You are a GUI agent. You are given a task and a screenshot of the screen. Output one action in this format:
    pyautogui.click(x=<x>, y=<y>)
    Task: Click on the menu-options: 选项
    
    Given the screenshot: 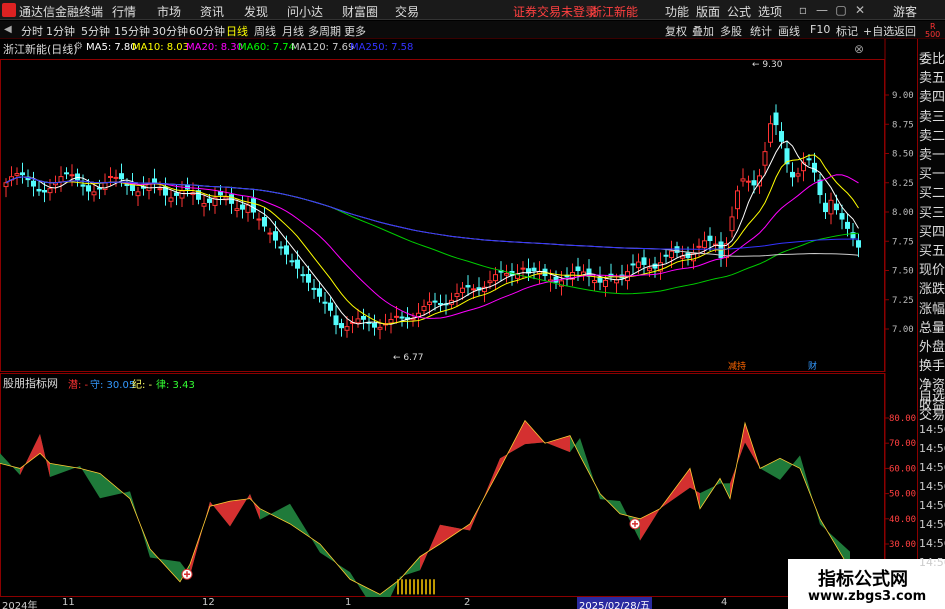 What is the action you would take?
    pyautogui.click(x=770, y=11)
    